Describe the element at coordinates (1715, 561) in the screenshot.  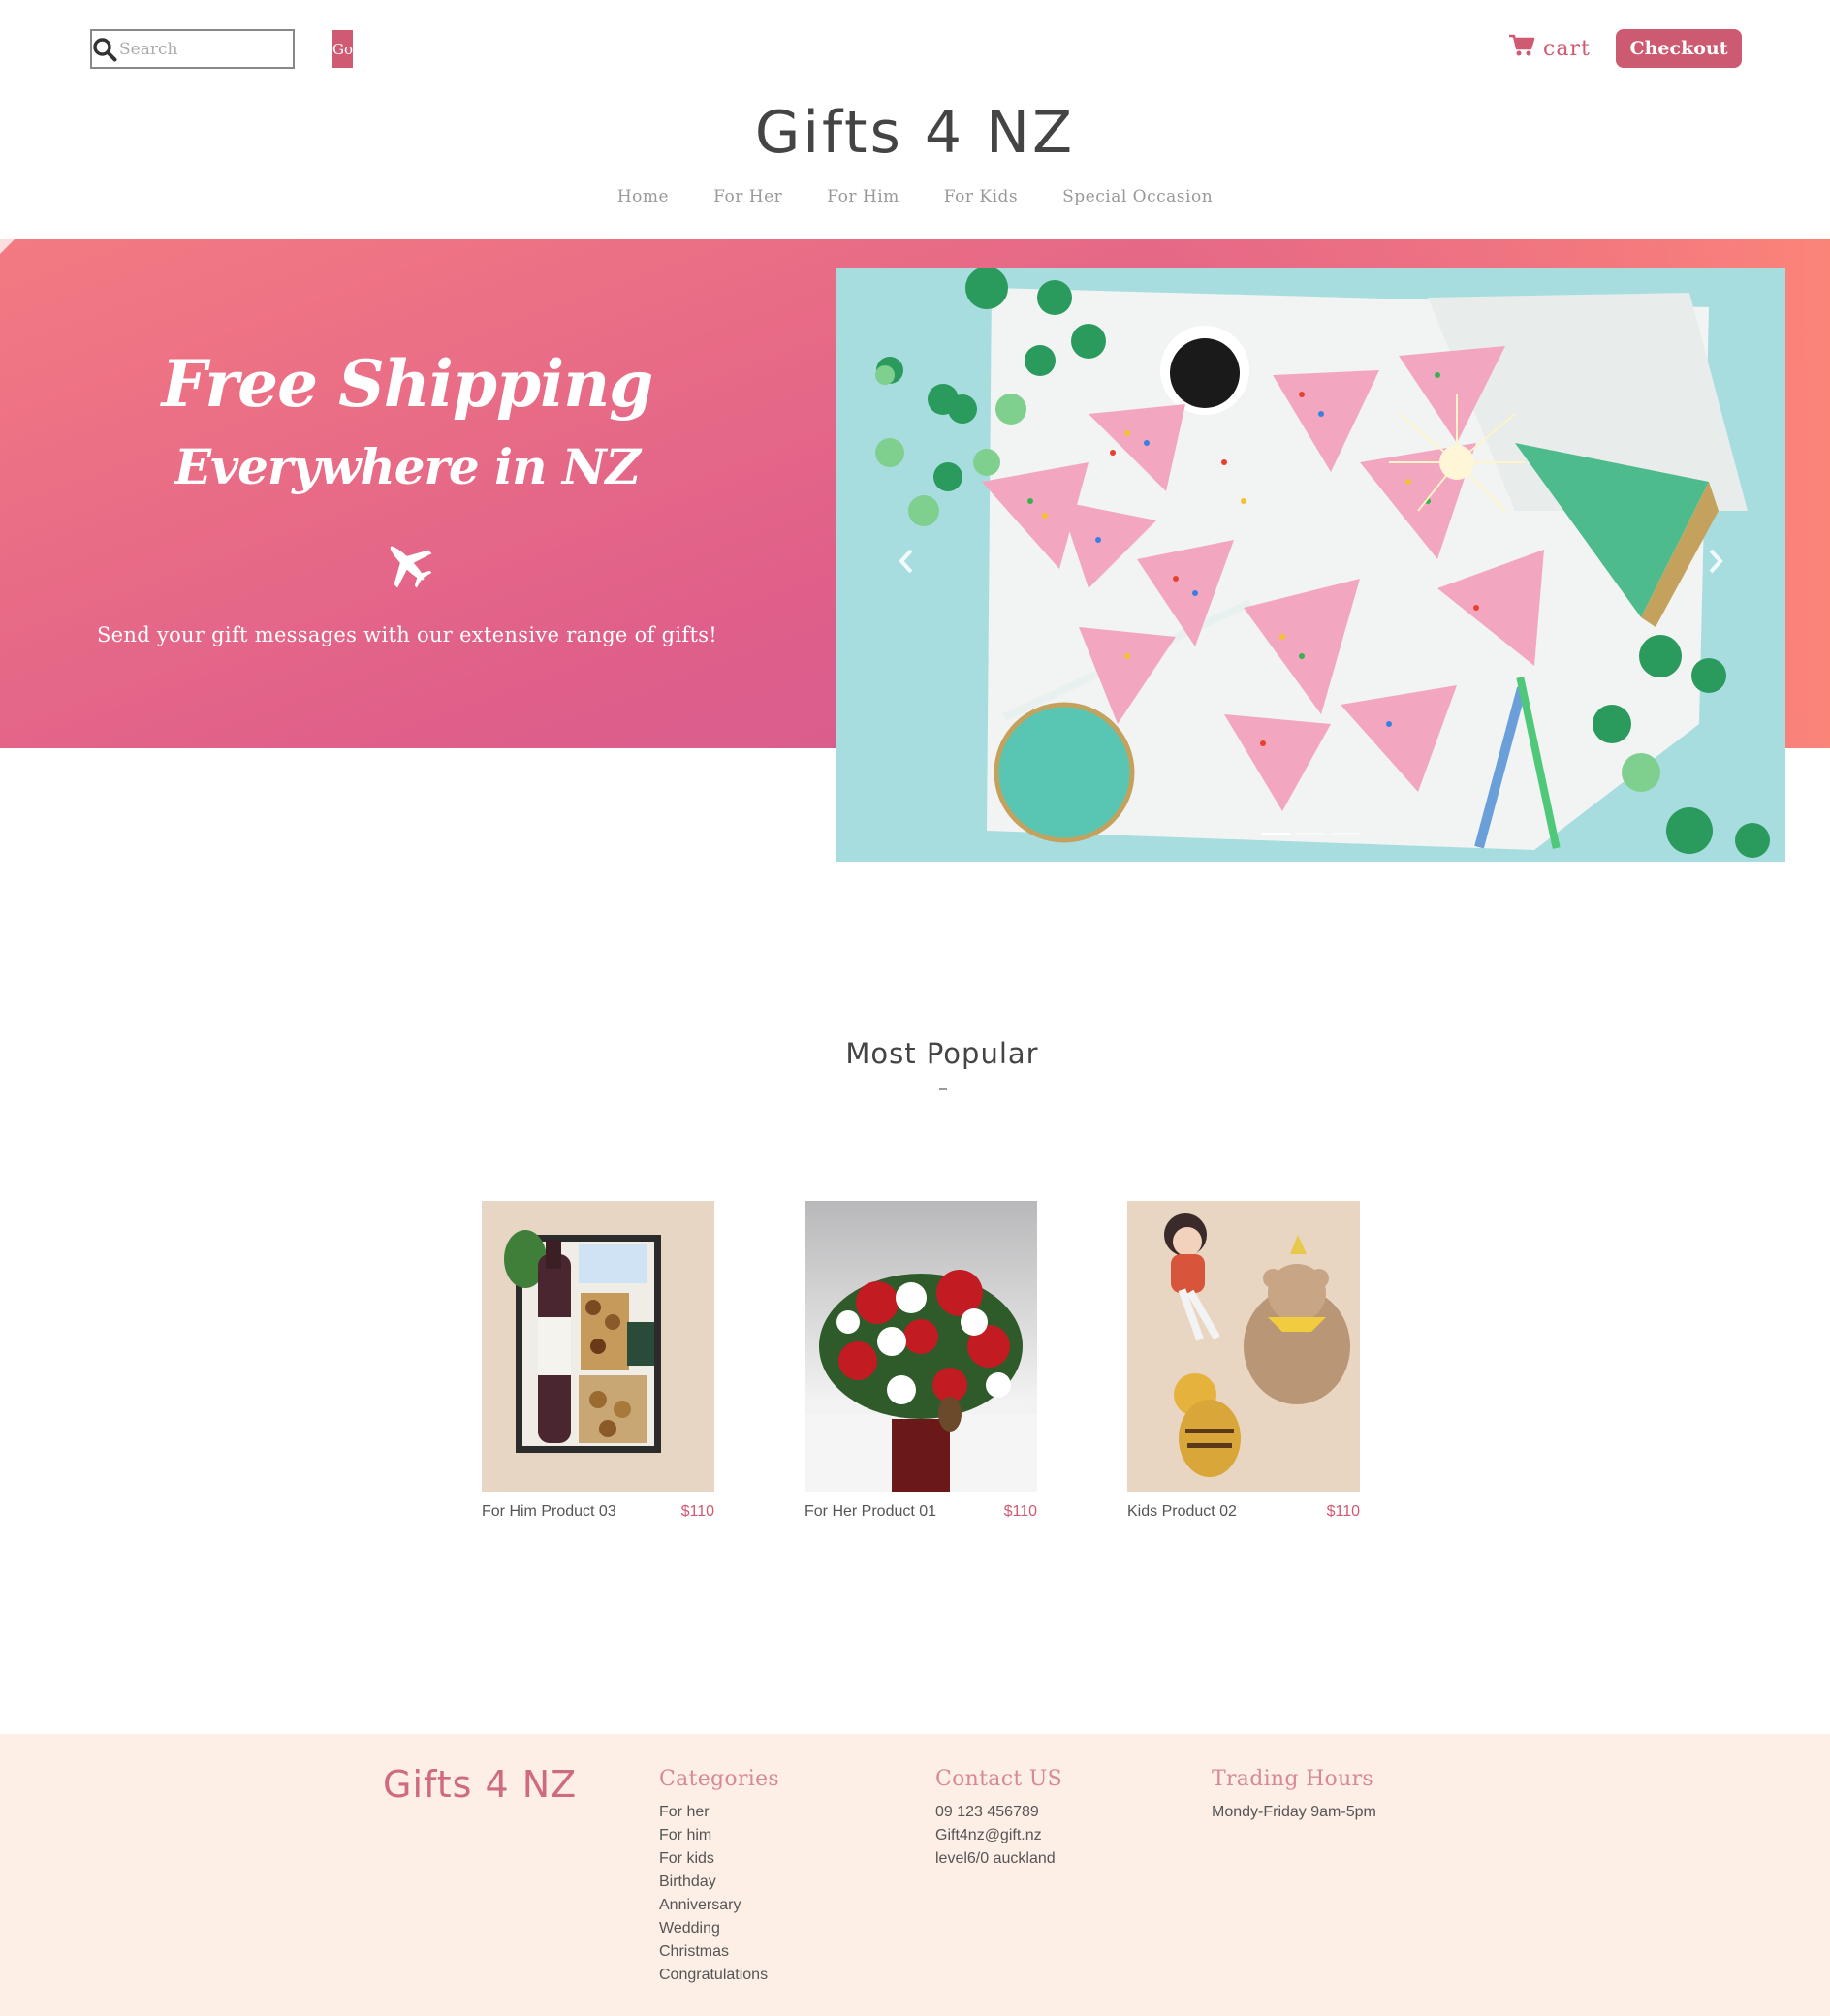
I see `carousel-next-arrow` at that location.